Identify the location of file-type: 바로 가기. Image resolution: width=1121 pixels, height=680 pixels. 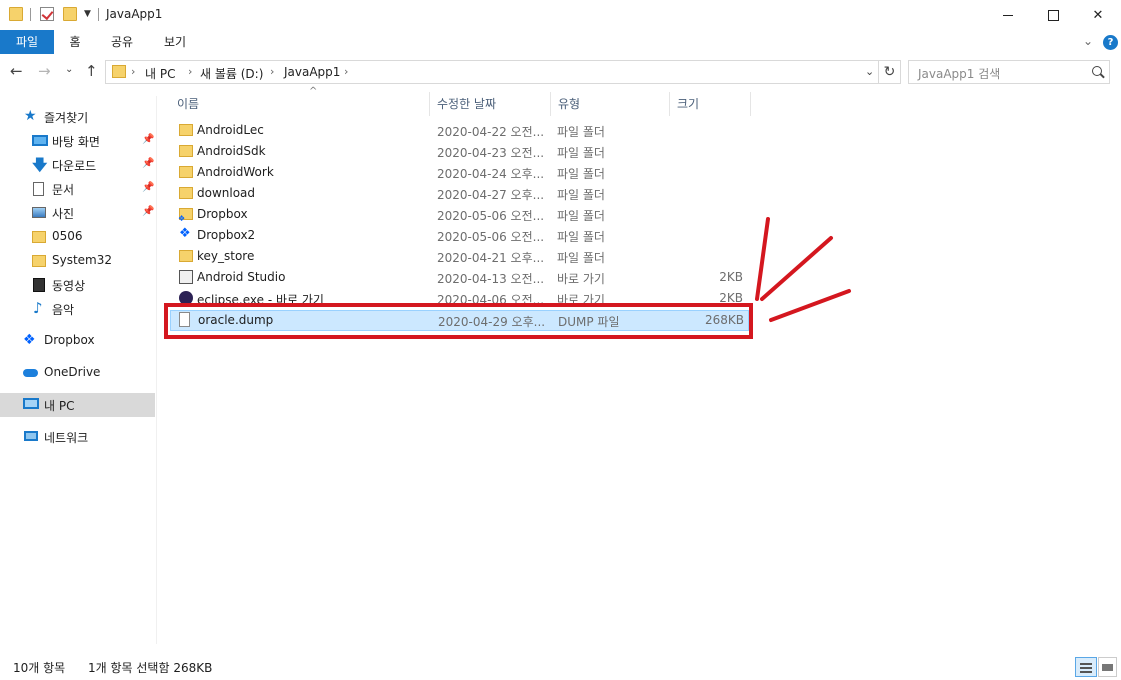
(581, 279).